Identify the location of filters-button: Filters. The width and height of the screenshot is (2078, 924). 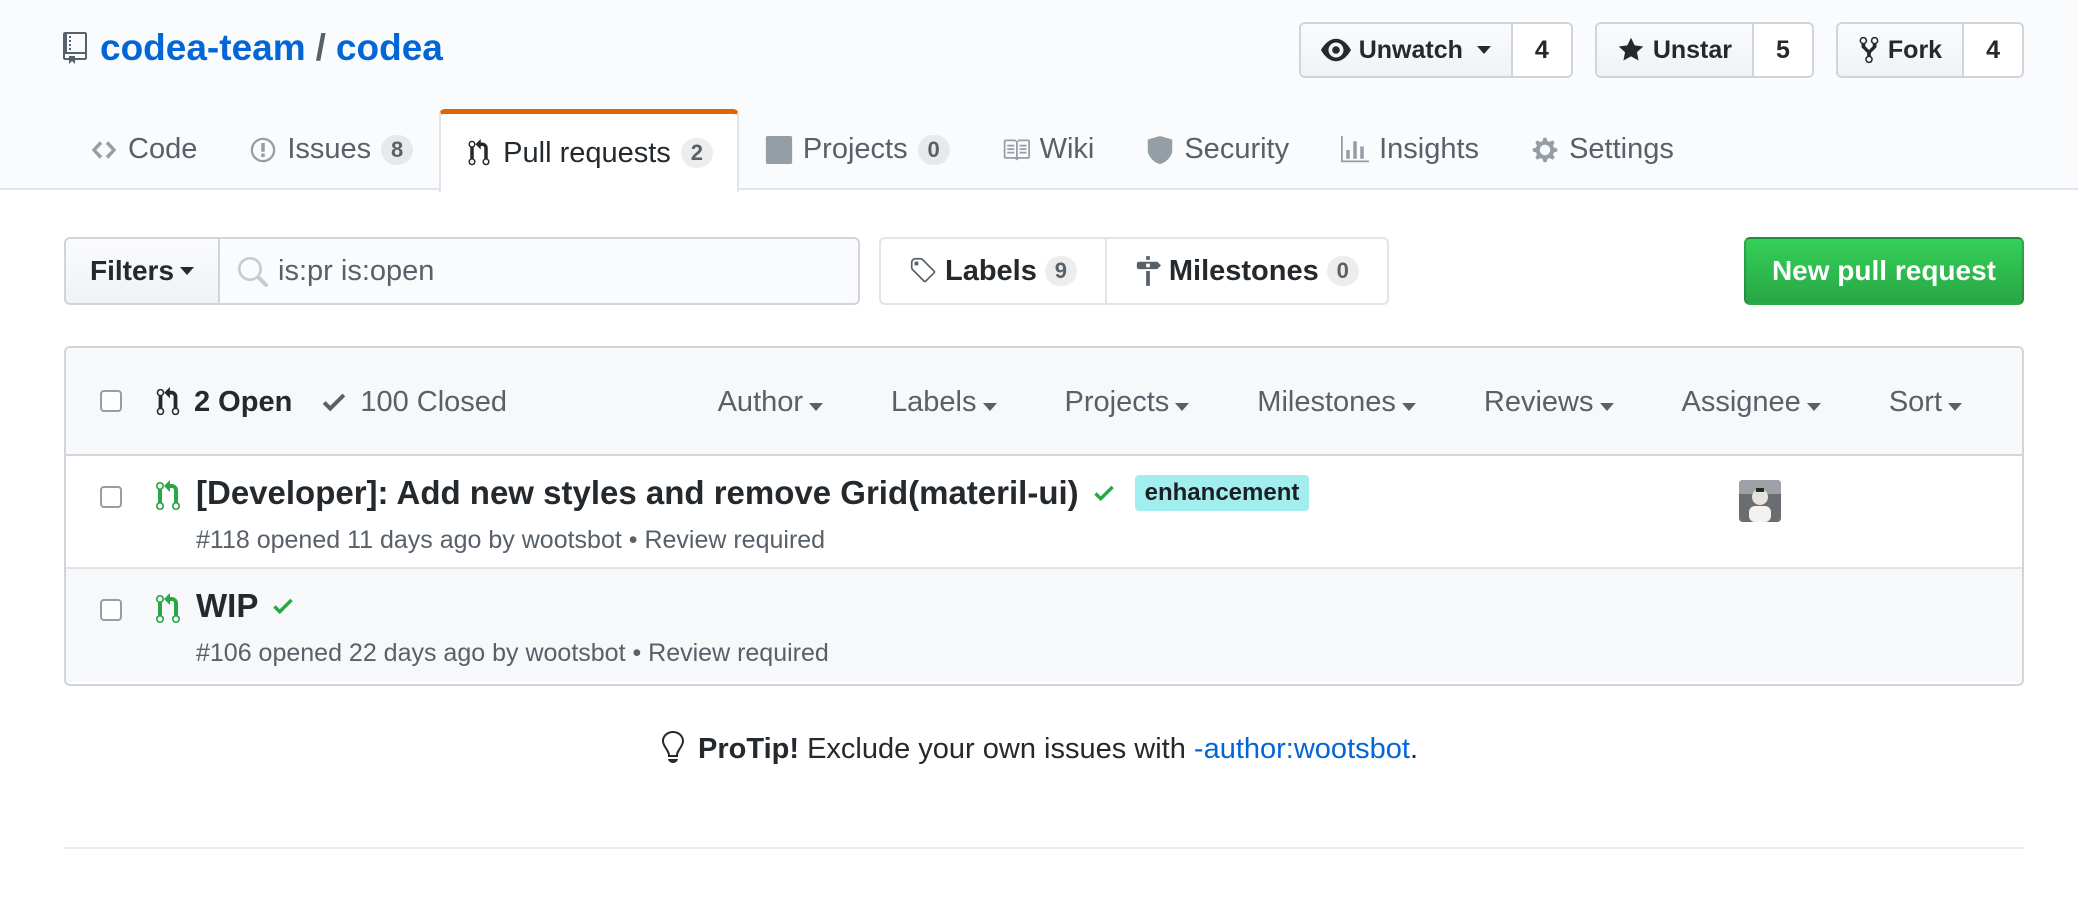
(142, 271).